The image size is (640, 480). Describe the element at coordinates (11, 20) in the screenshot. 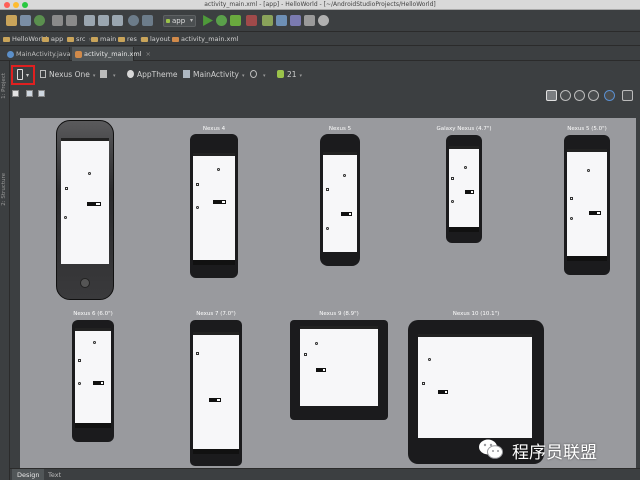

I see `open-folder-icon` at that location.